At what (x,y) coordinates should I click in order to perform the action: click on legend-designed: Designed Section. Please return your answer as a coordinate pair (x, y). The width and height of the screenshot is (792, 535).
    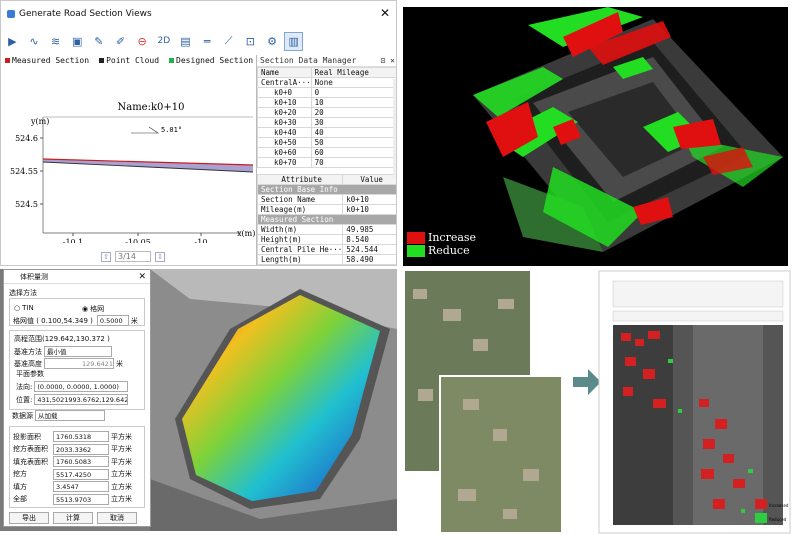
    Looking at the image, I should click on (211, 60).